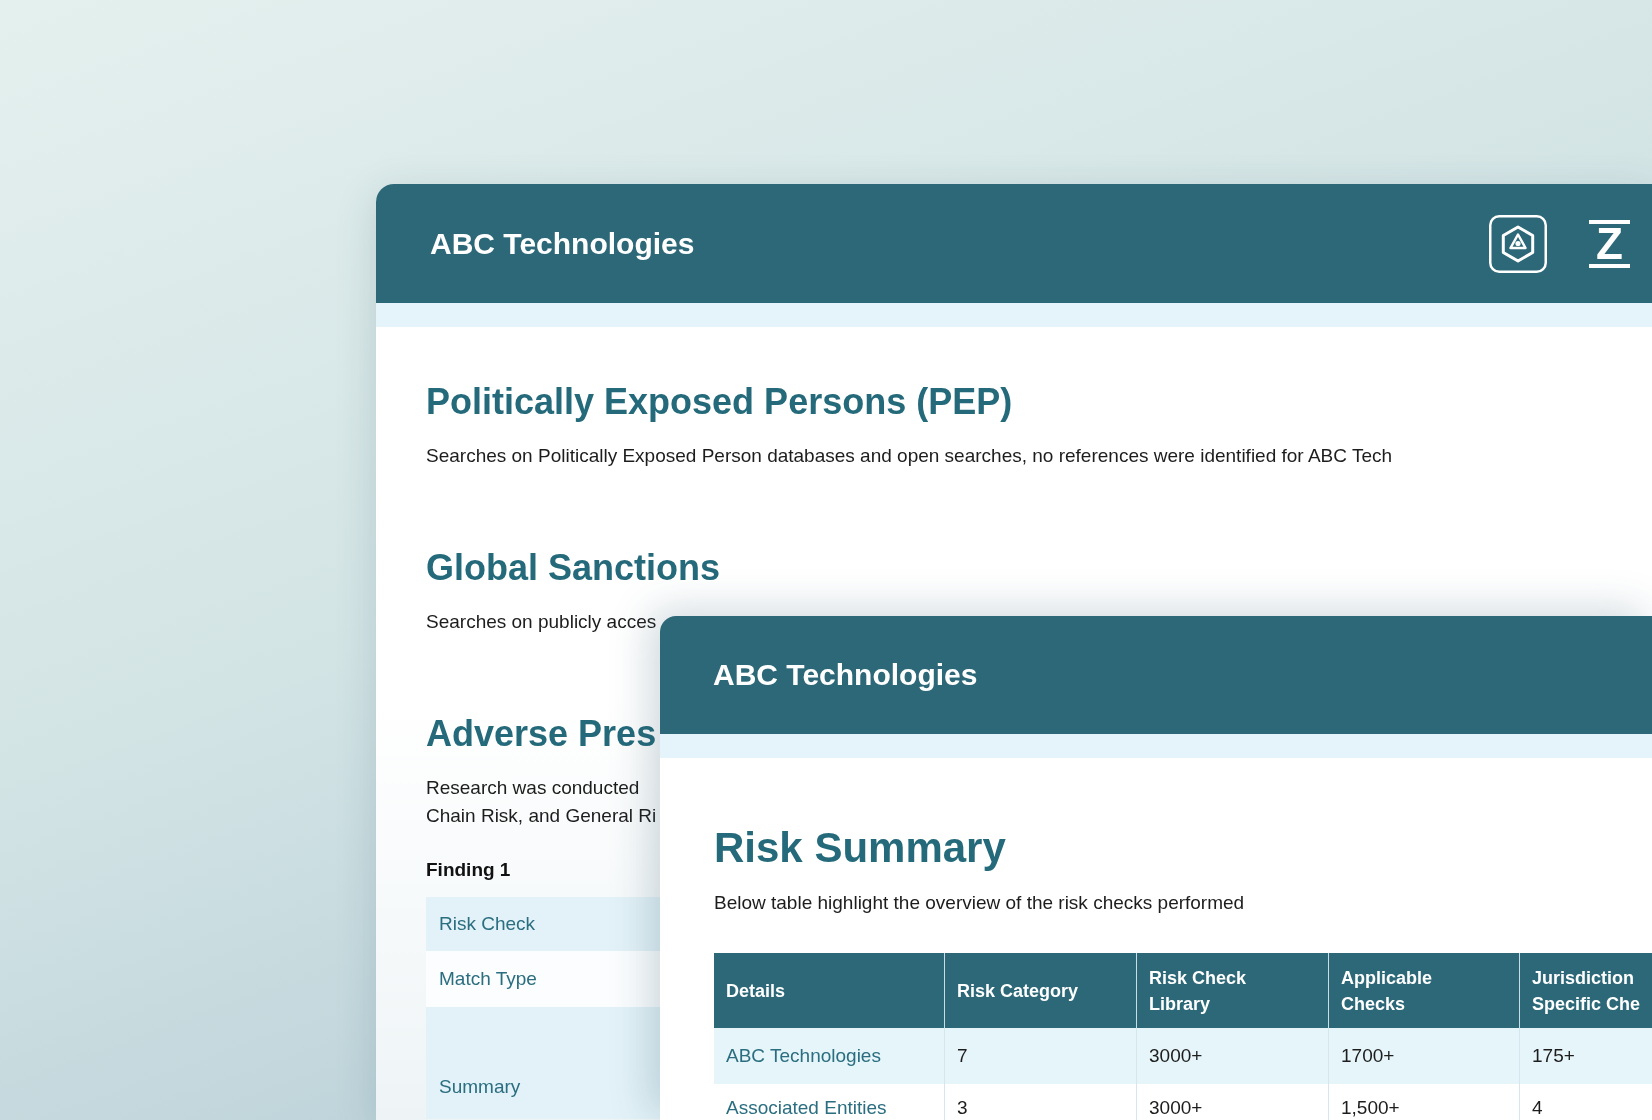  Describe the element at coordinates (543, 1063) in the screenshot. I see `finding-row-label: Summary` at that location.